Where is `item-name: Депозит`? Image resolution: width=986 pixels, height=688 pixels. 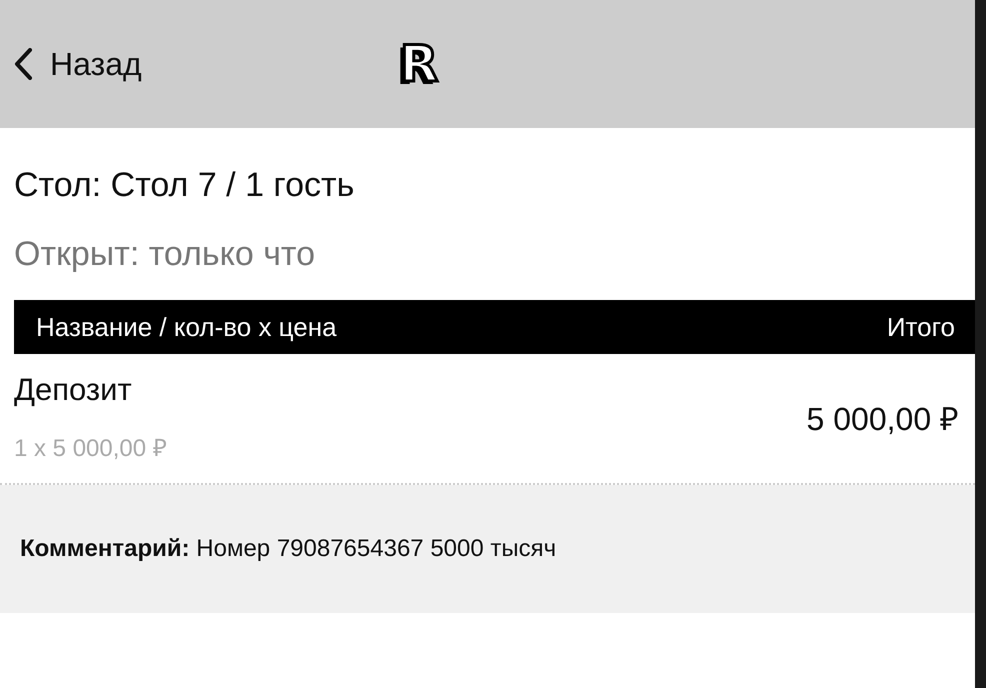 item-name: Депозит is located at coordinates (73, 390).